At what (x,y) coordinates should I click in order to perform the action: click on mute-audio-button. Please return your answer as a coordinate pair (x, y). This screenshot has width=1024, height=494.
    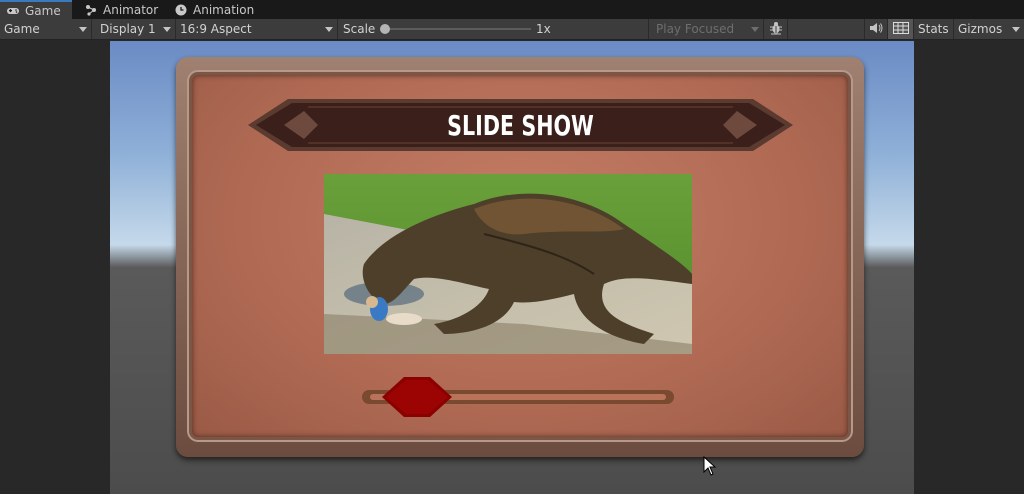
    Looking at the image, I should click on (876, 29).